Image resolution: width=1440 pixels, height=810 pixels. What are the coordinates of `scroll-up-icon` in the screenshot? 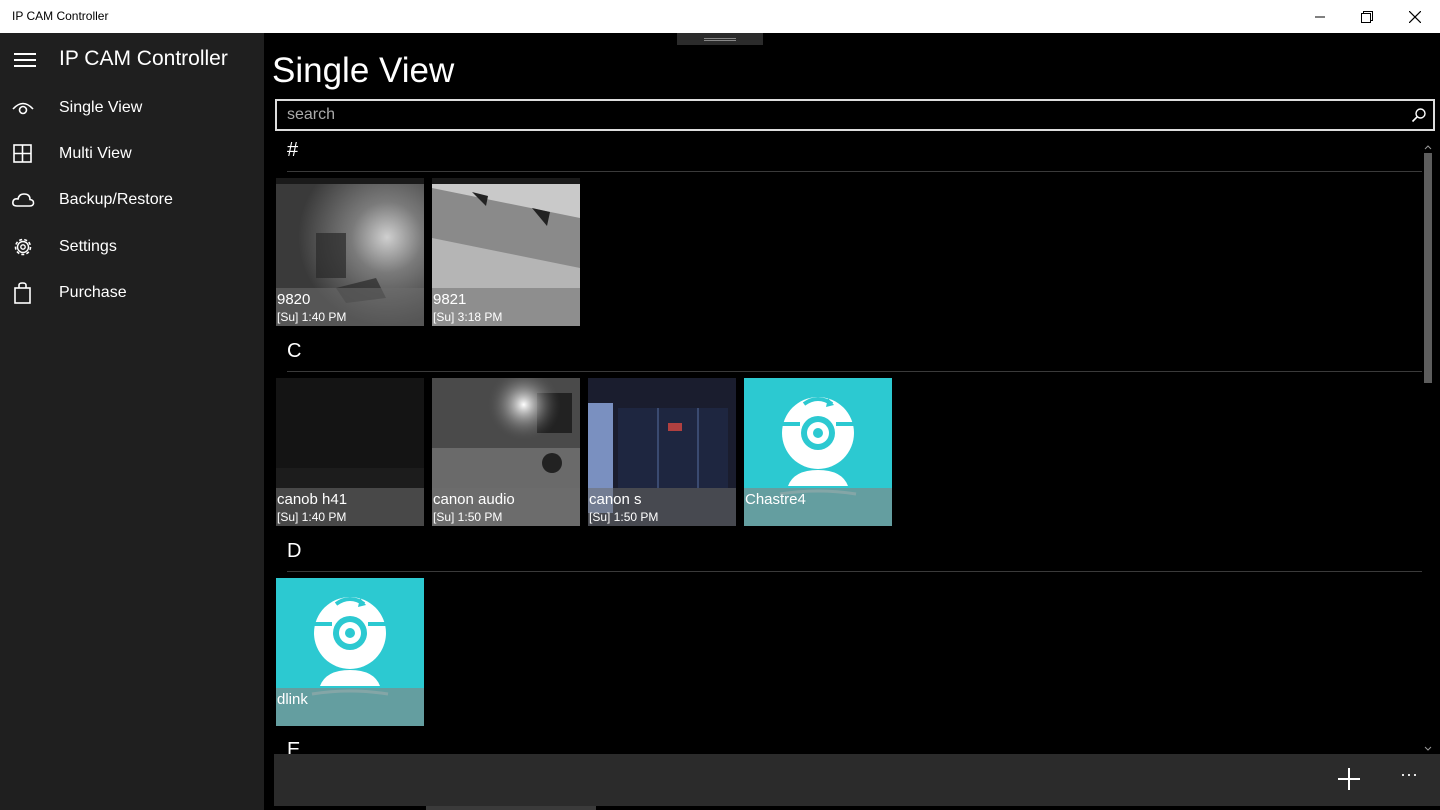 It's located at (1428, 147).